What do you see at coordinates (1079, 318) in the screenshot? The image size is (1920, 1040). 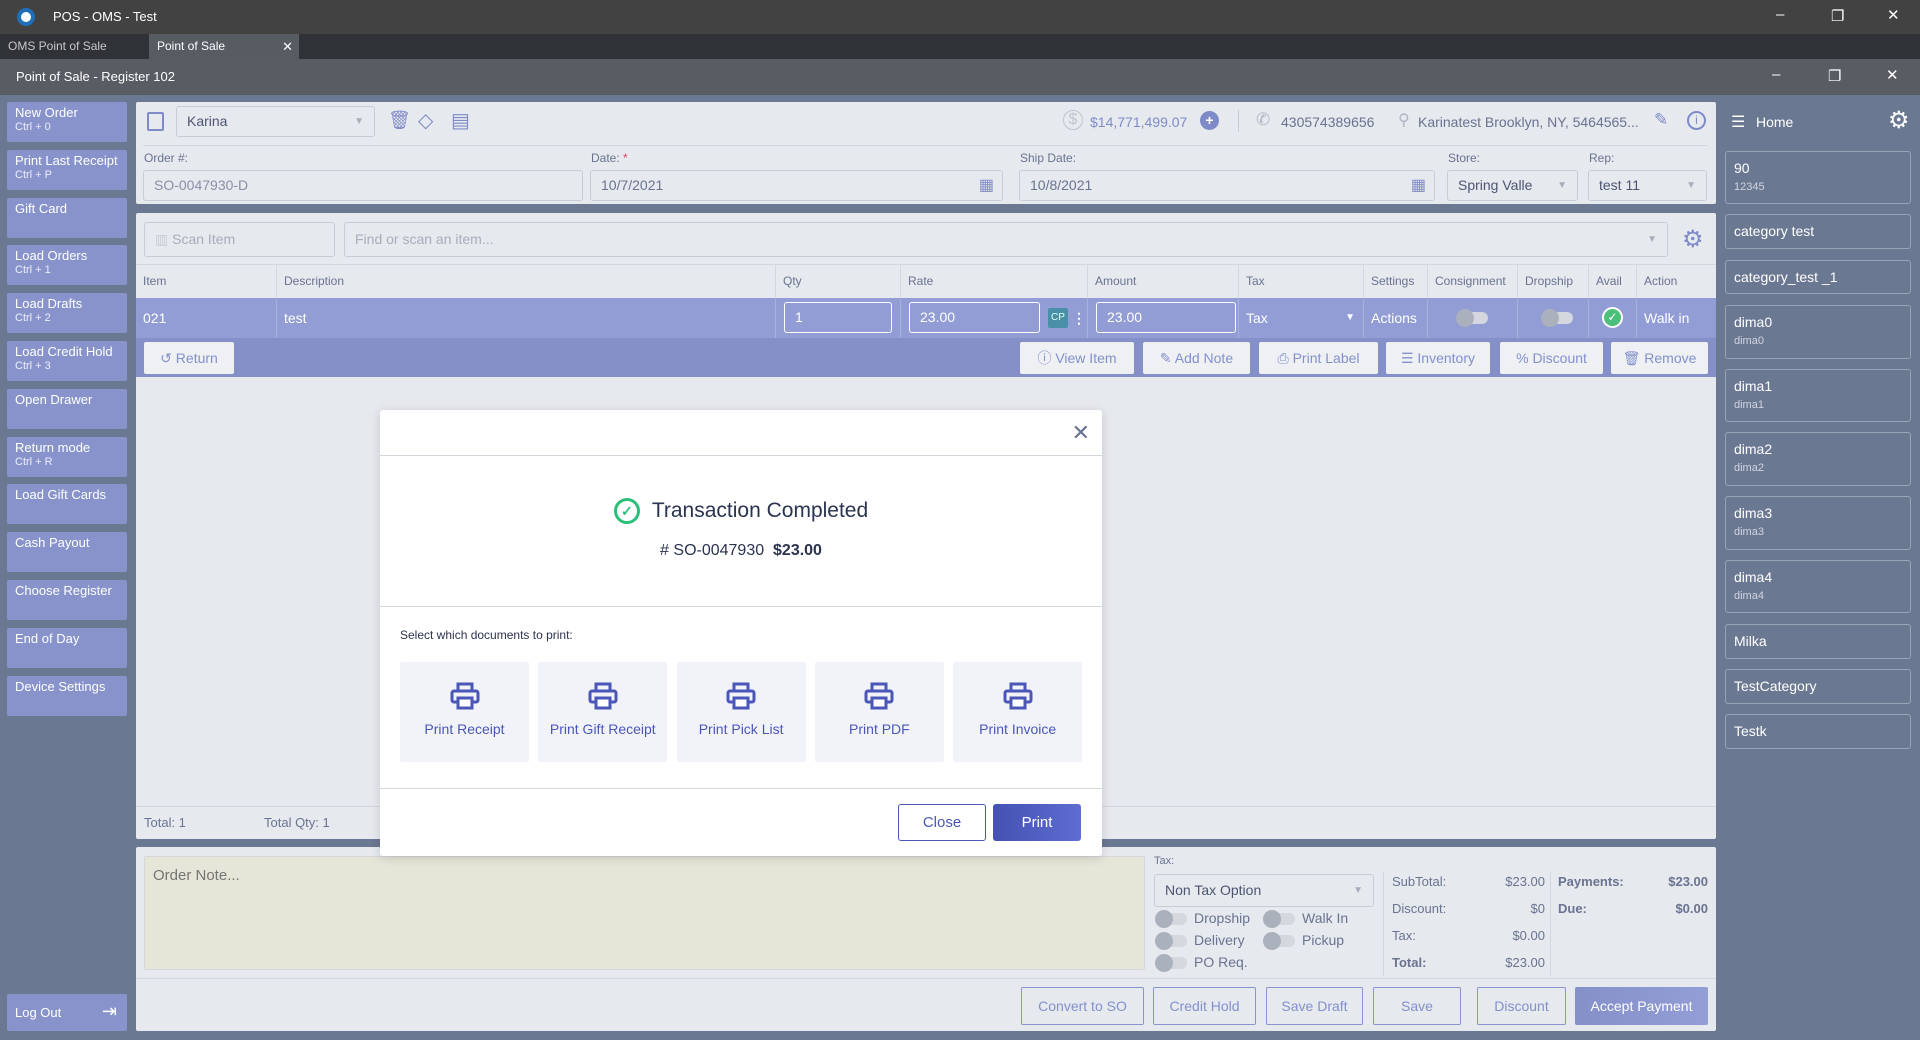 I see `more-icon: ⋮` at bounding box center [1079, 318].